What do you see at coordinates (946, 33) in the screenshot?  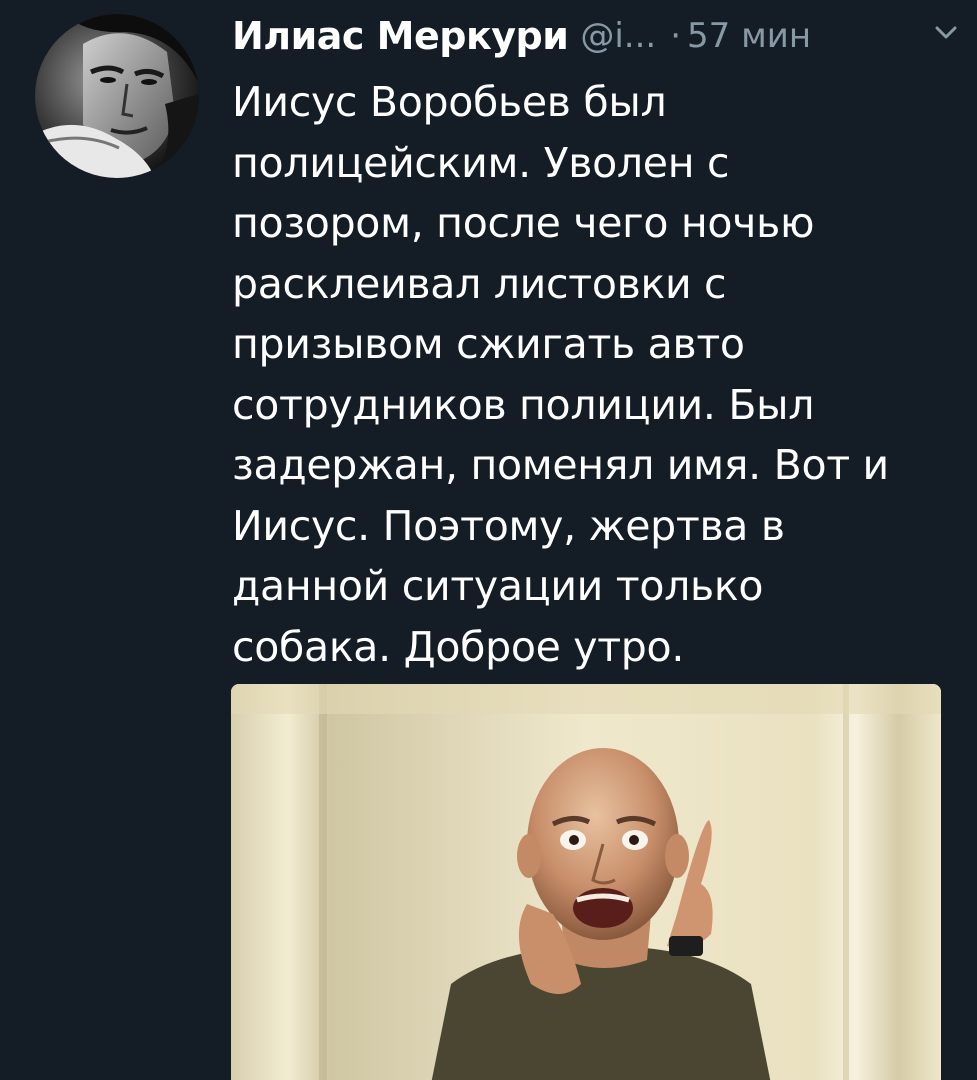 I see `chevron-down-icon` at bounding box center [946, 33].